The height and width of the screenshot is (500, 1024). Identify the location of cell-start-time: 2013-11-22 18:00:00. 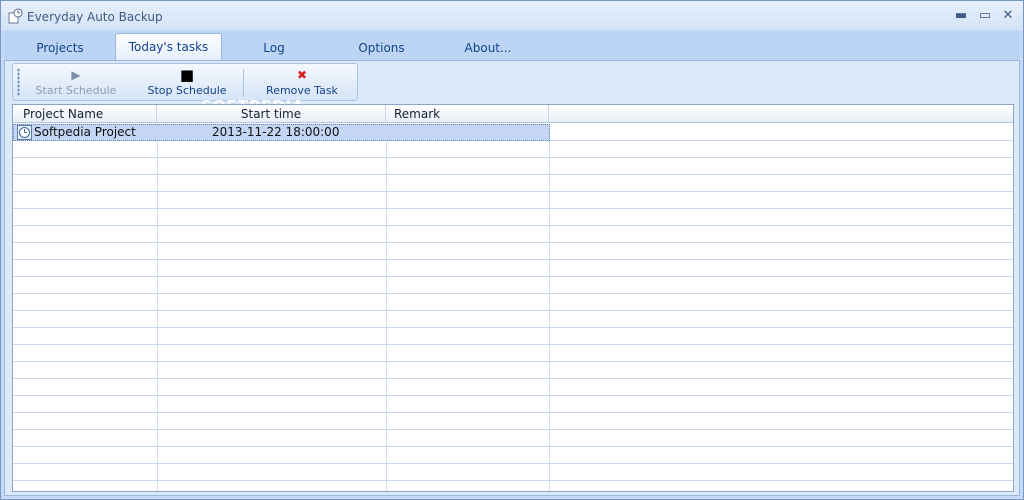
(276, 132).